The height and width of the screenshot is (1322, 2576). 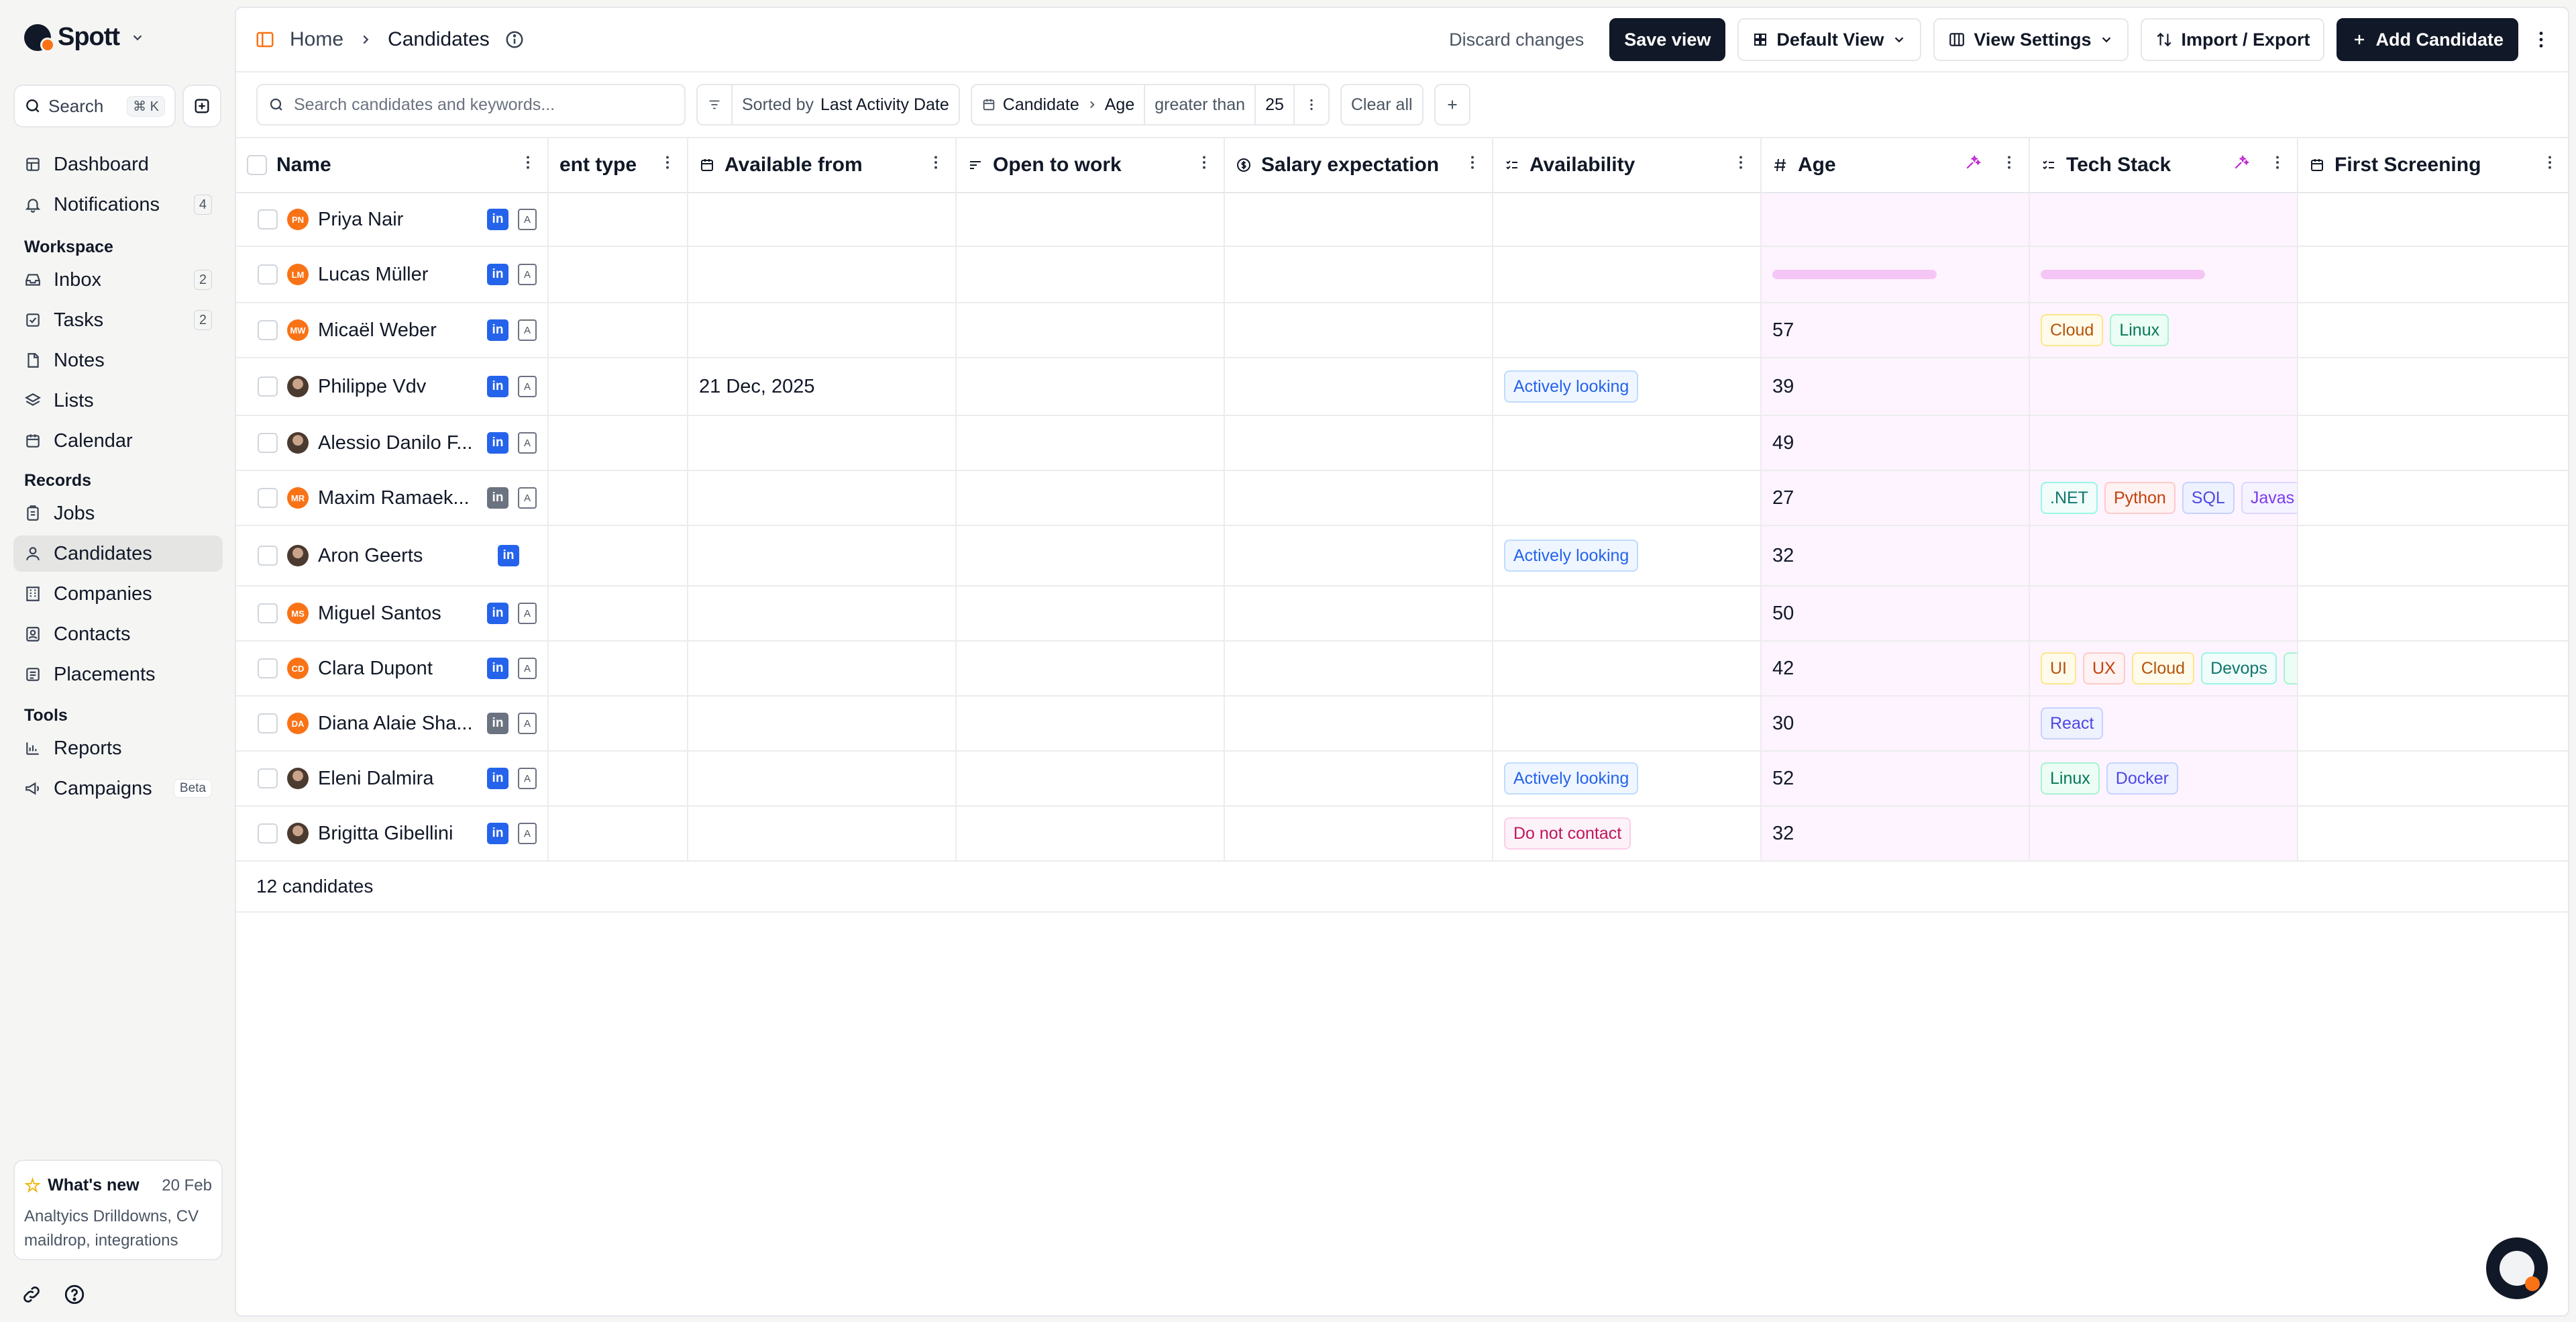 I want to click on cell-age: 50, so click(x=1896, y=613).